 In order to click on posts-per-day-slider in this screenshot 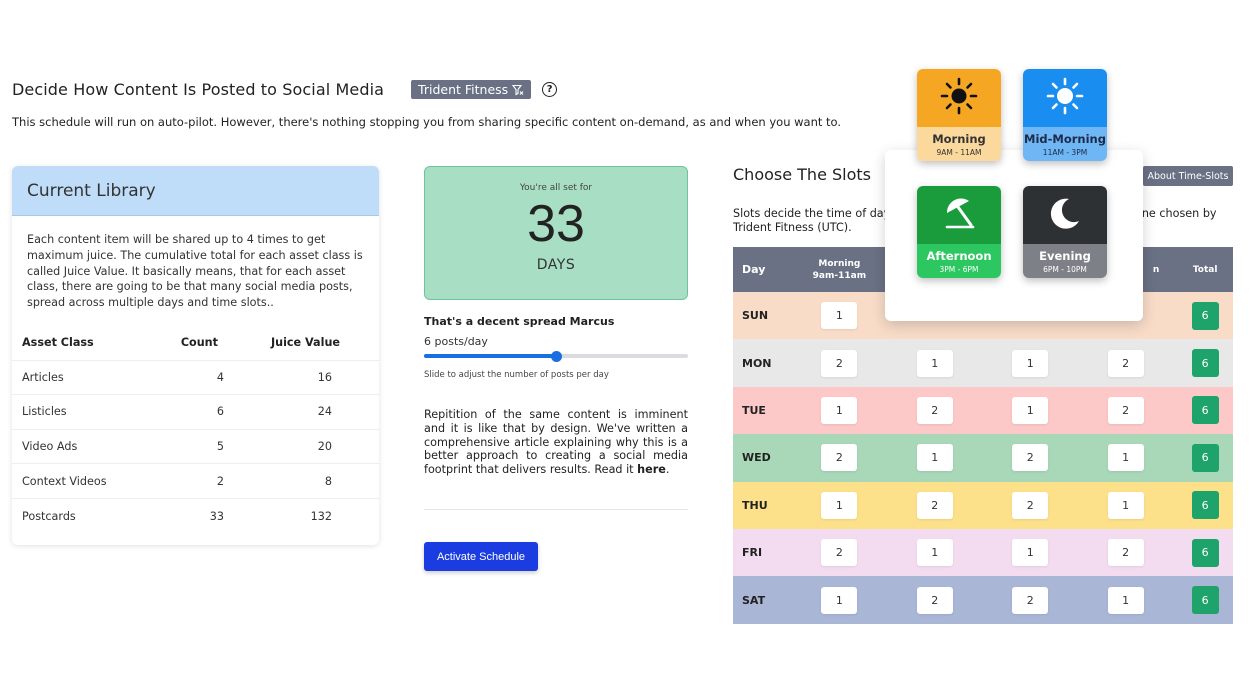, I will do `click(556, 356)`.